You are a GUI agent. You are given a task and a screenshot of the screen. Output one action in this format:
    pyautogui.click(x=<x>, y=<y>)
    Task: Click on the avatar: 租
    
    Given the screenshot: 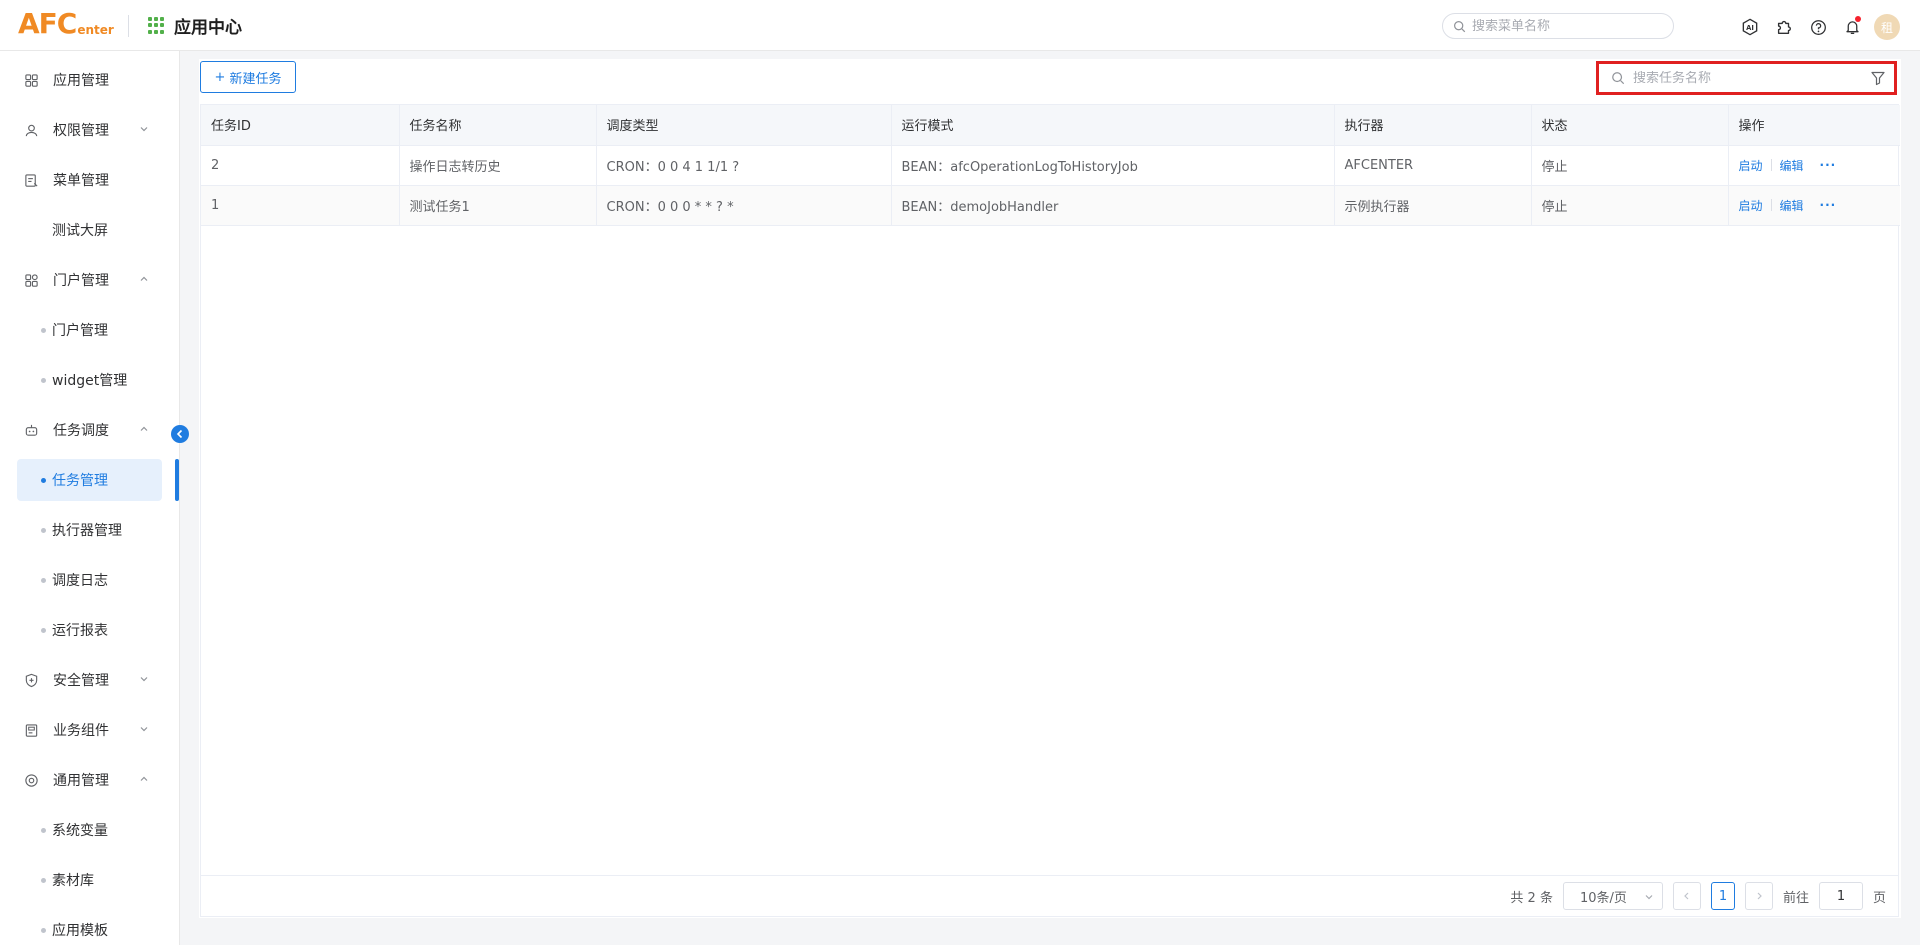 What is the action you would take?
    pyautogui.click(x=1887, y=27)
    